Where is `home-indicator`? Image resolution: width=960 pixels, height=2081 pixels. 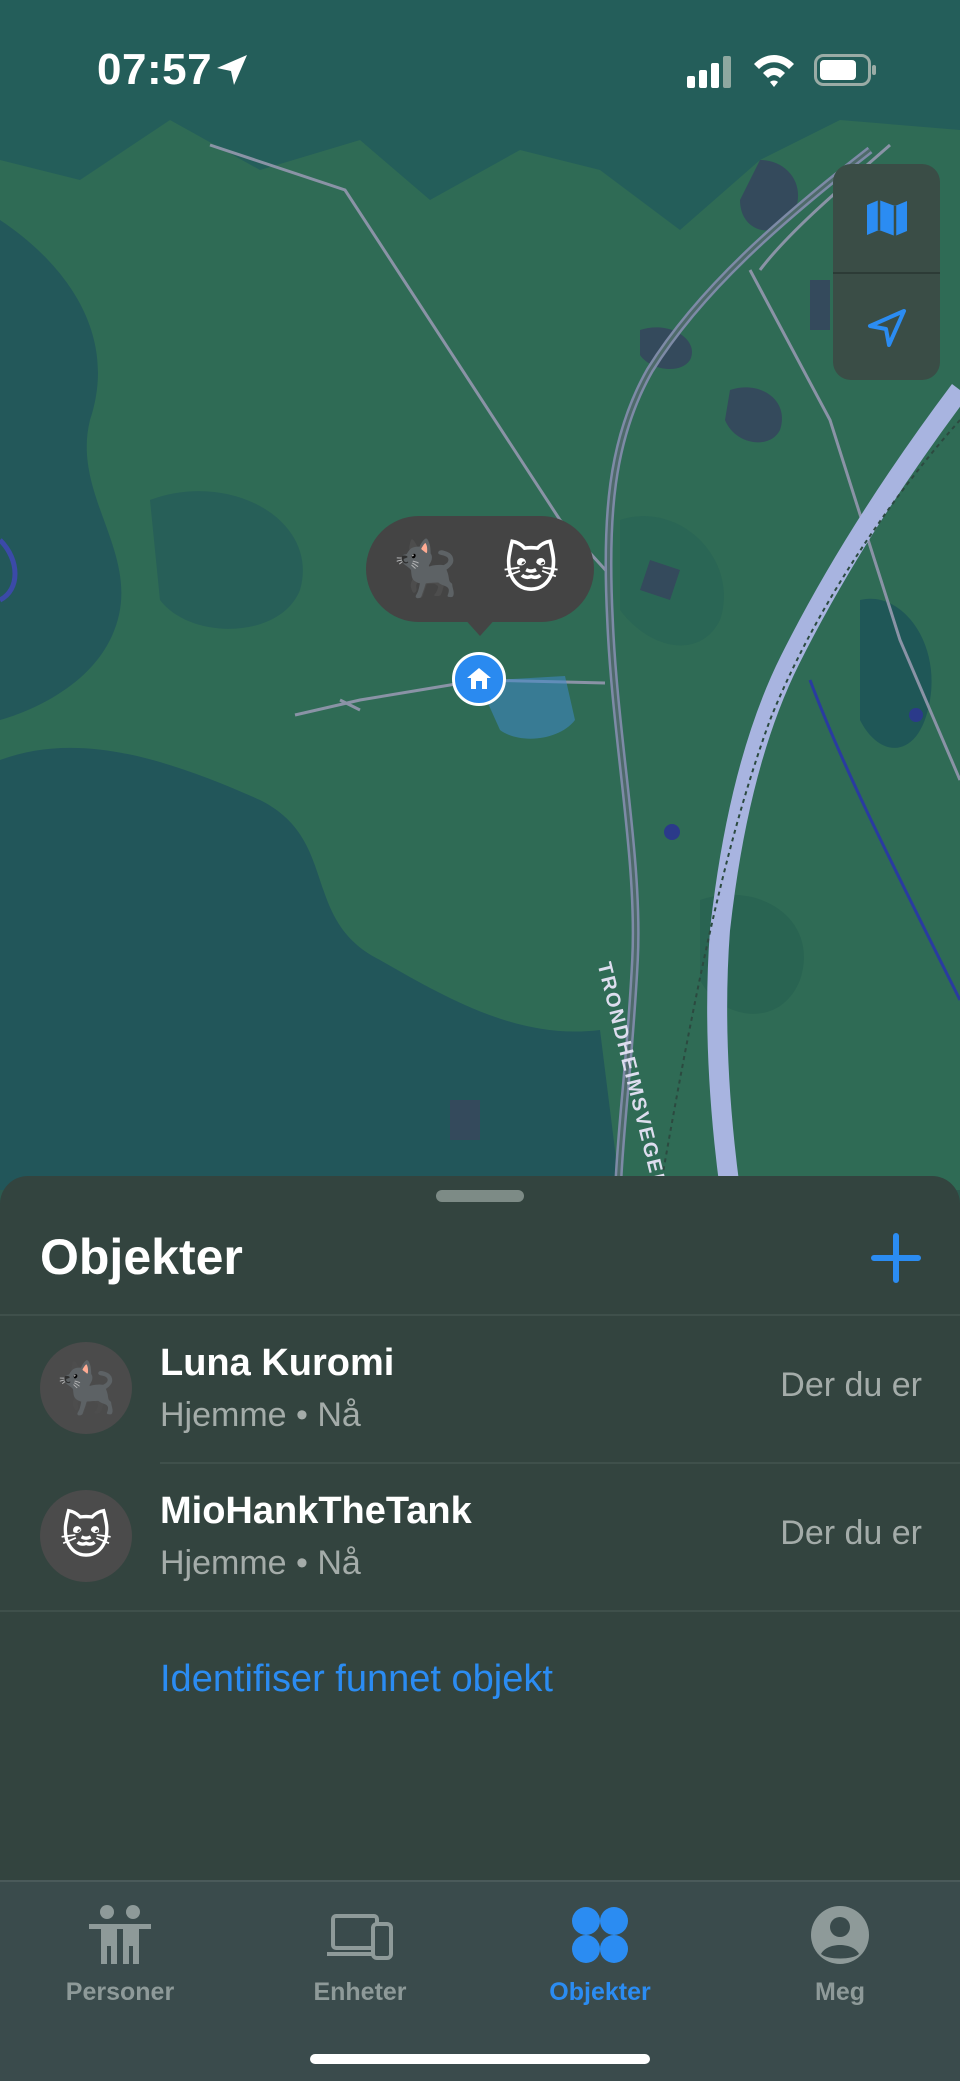 home-indicator is located at coordinates (480, 2059).